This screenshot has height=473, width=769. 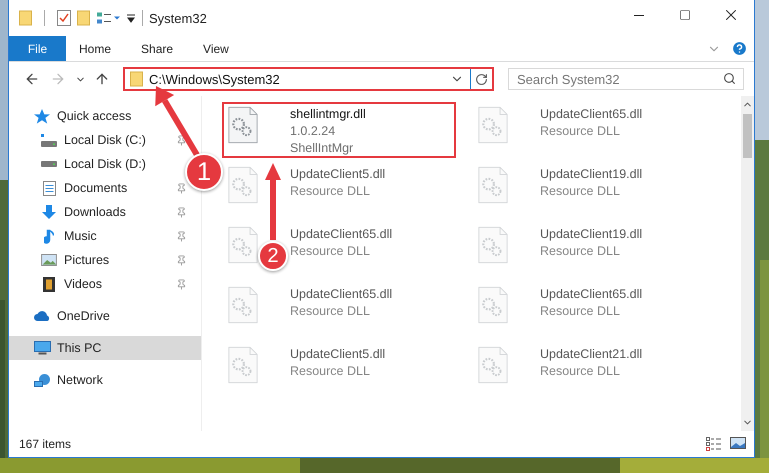 What do you see at coordinates (322, 148) in the screenshot?
I see `file-detail: ShellIntMgr` at bounding box center [322, 148].